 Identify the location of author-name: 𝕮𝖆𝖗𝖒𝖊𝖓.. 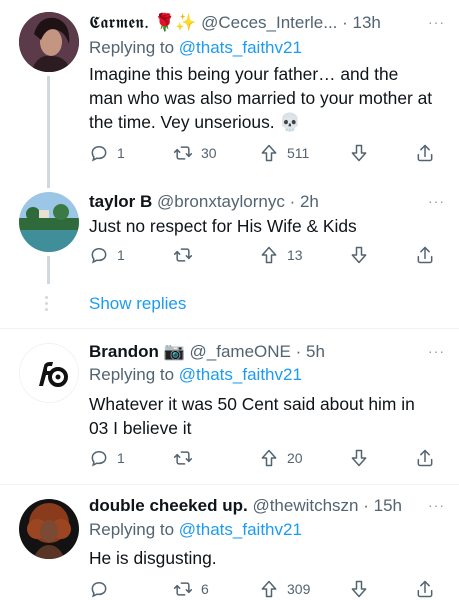
(119, 23).